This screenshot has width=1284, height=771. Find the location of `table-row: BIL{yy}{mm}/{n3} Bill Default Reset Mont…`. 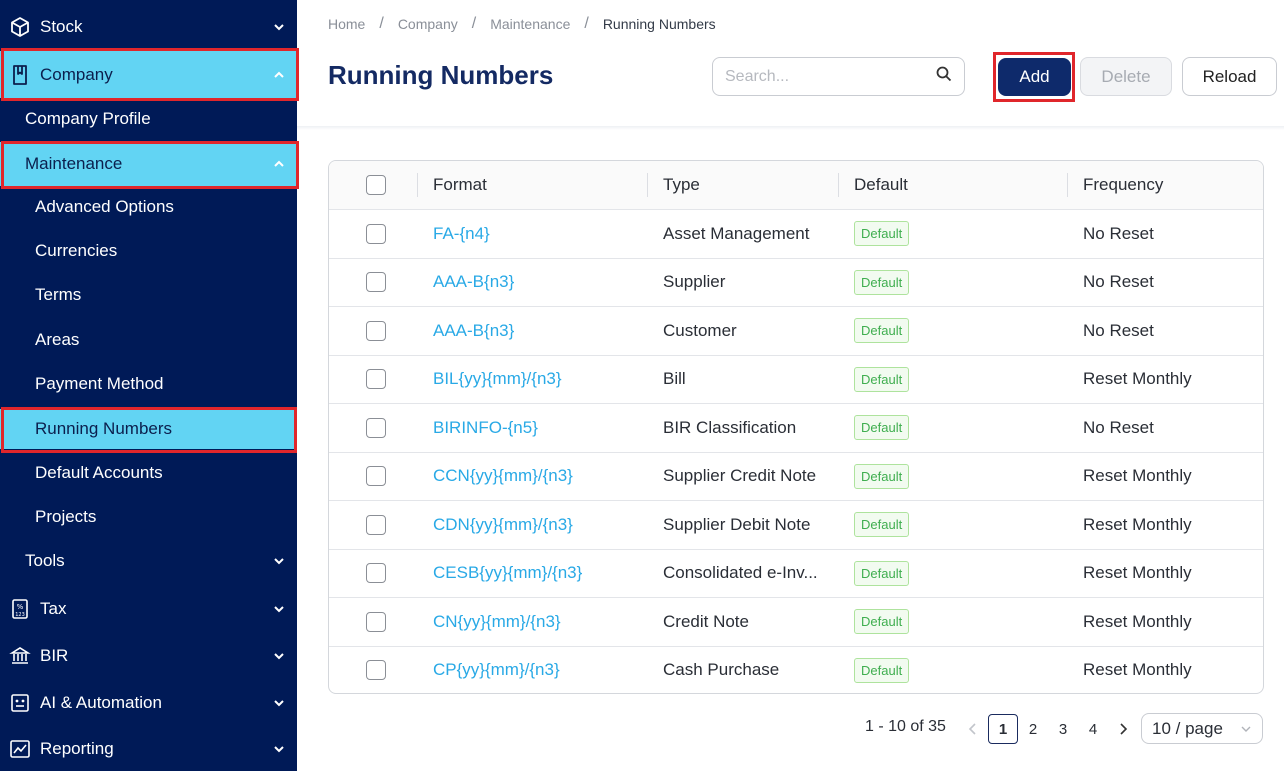

table-row: BIL{yy}{mm}/{n3} Bill Default Reset Mont… is located at coordinates (796, 379).